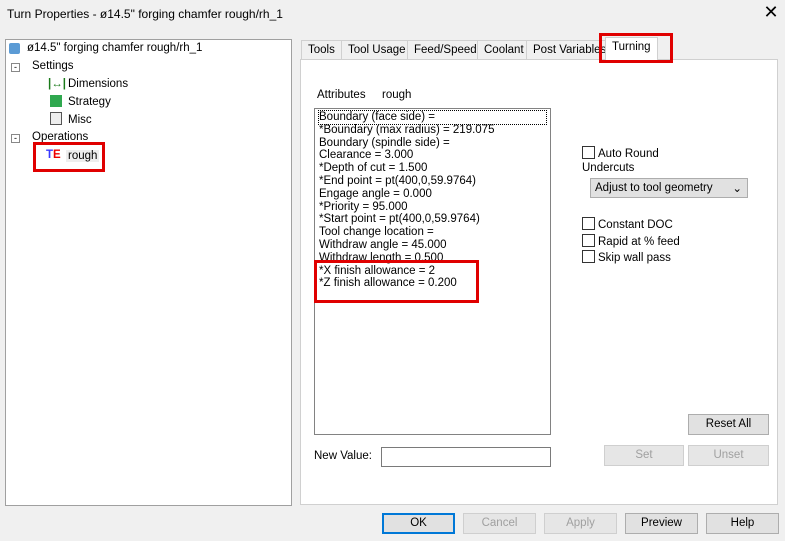 This screenshot has width=785, height=541. Describe the element at coordinates (14, 48) in the screenshot. I see `part-icon` at that location.